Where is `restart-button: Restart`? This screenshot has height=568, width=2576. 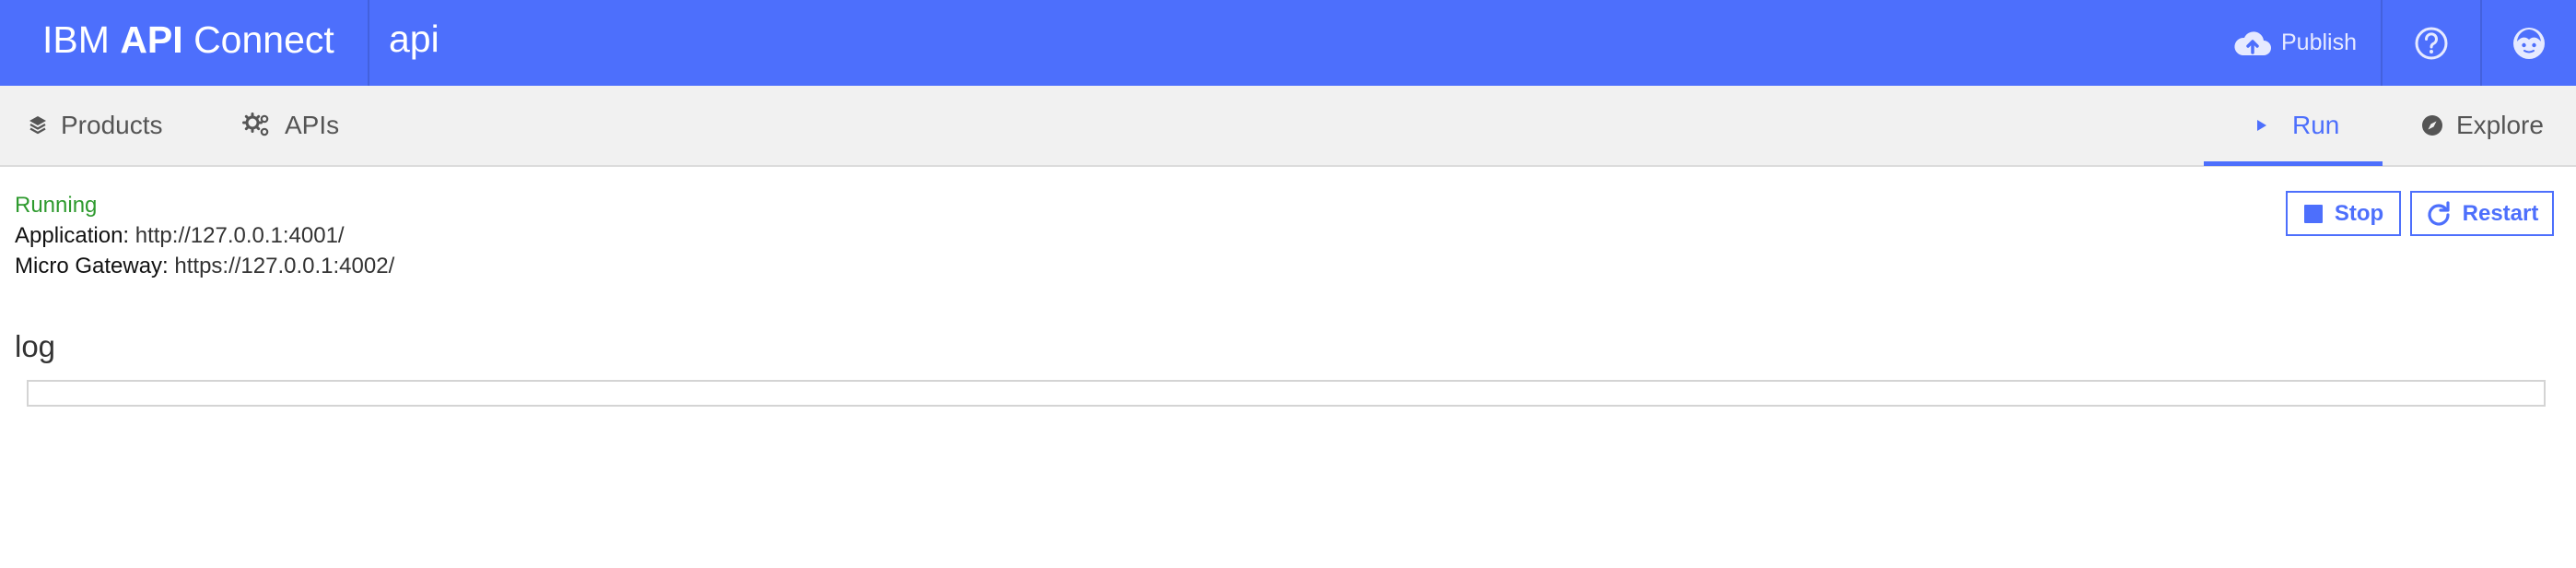
restart-button: Restart is located at coordinates (2482, 213).